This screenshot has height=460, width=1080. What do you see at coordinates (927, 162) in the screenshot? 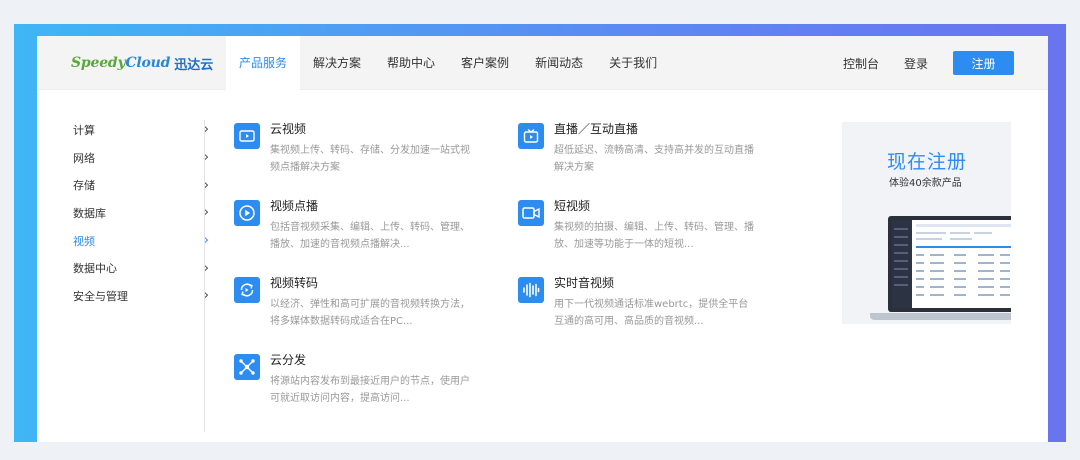
I see `promo-title: 现在注册` at bounding box center [927, 162].